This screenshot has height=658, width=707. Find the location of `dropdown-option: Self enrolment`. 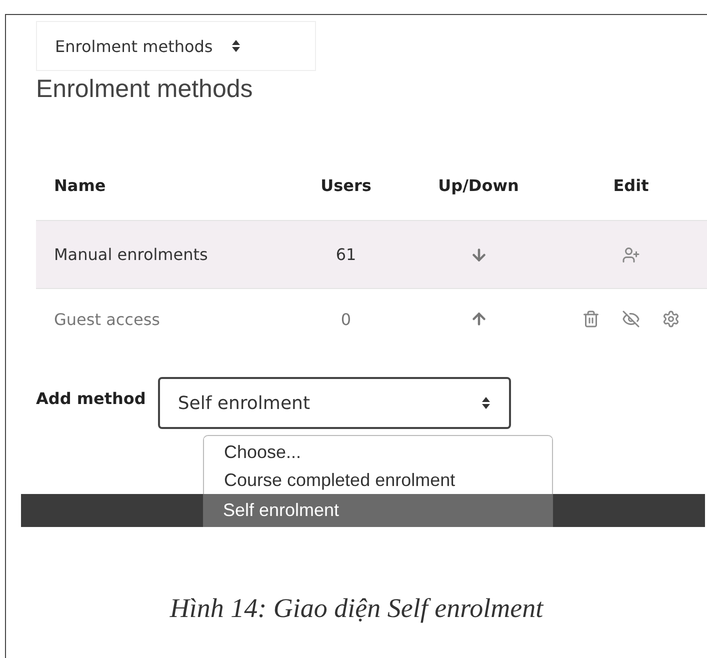

dropdown-option: Self enrolment is located at coordinates (378, 510).